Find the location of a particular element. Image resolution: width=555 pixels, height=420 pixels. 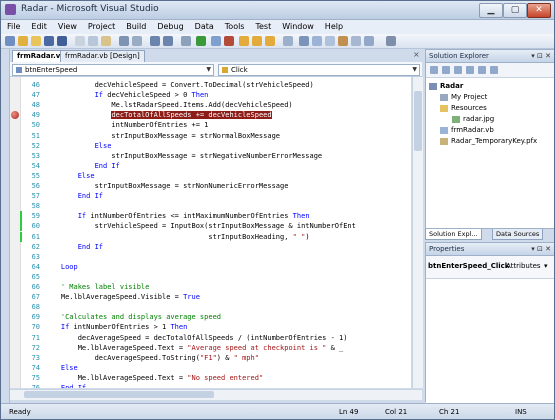

properties-object-name: btnEnterSpeed_Click is located at coordinates (468, 266).